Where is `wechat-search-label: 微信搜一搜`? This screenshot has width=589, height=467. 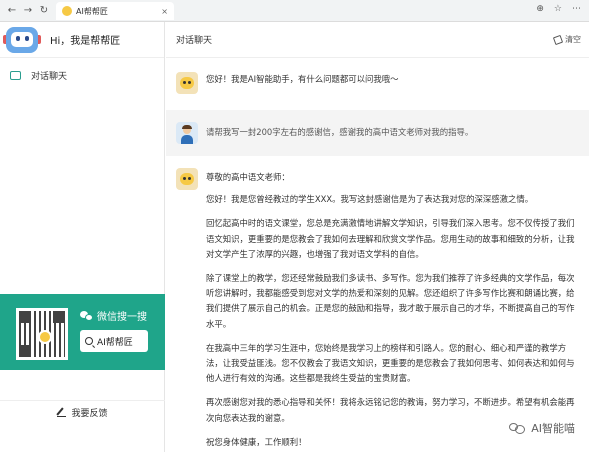
wechat-search-label: 微信搜一搜 is located at coordinates (113, 315).